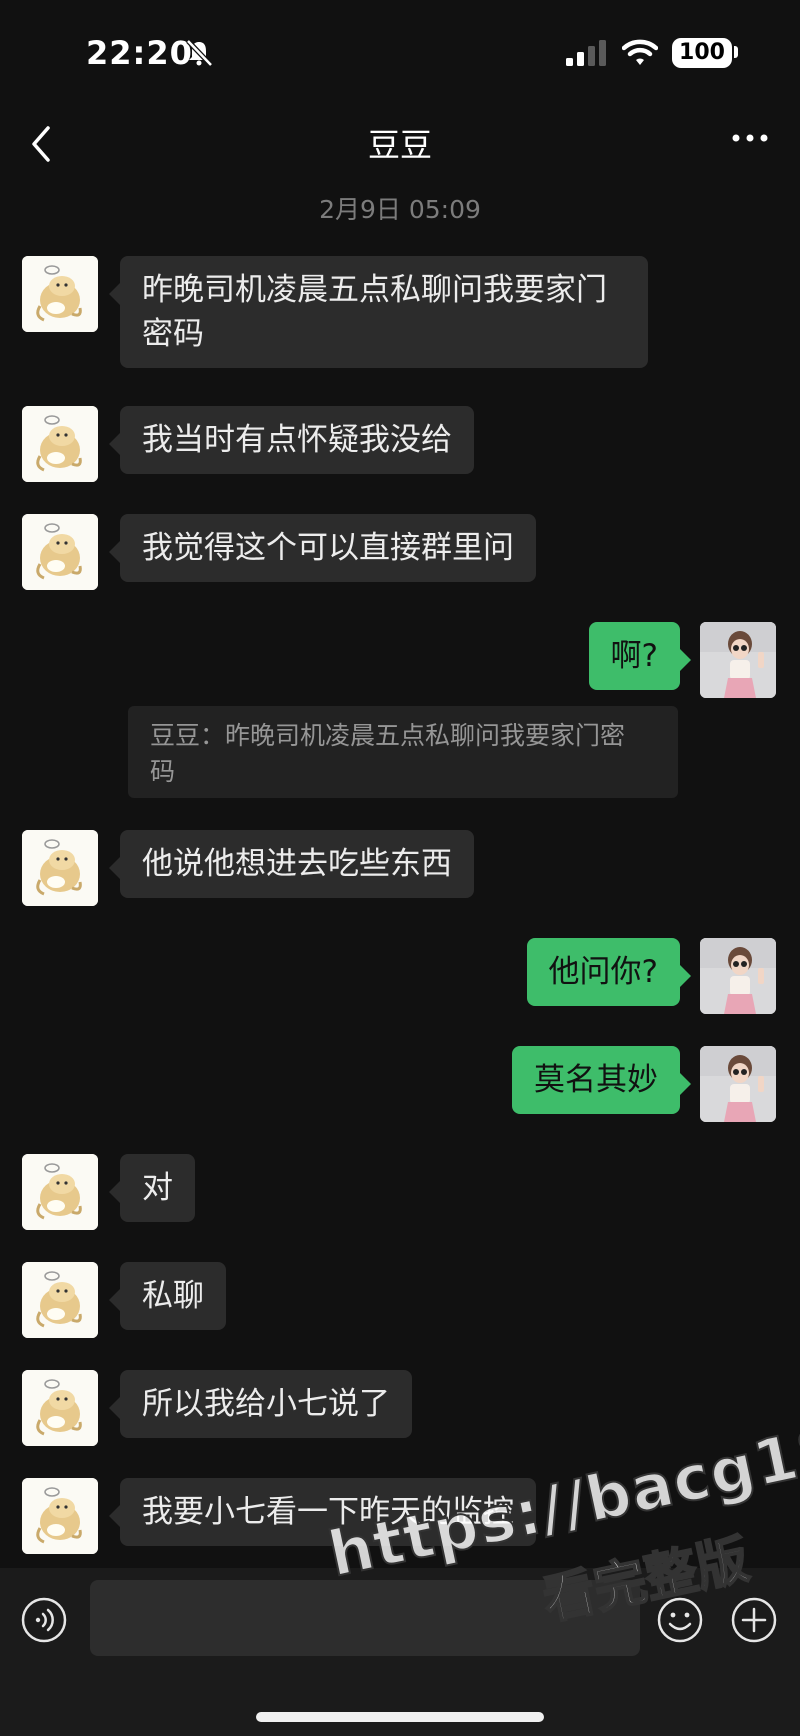 The image size is (800, 1736). I want to click on battery-level: 100, so click(702, 53).